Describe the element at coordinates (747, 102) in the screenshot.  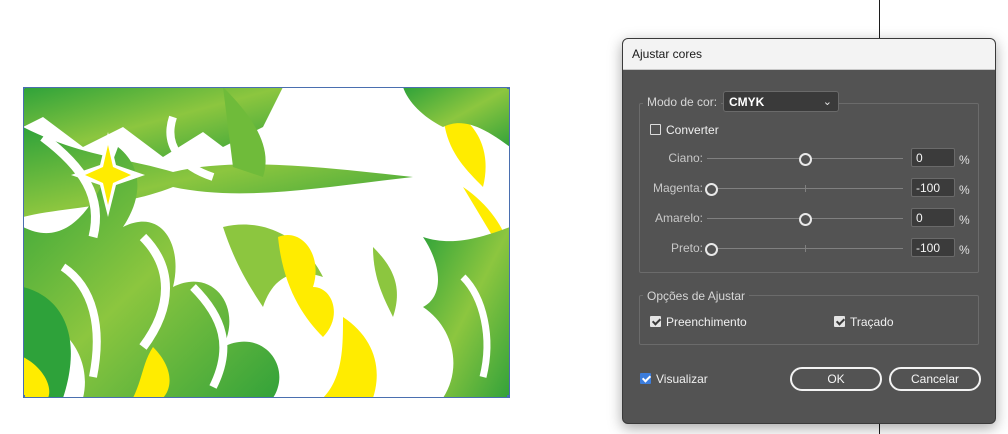
I see `color-mode-value: CMYK` at that location.